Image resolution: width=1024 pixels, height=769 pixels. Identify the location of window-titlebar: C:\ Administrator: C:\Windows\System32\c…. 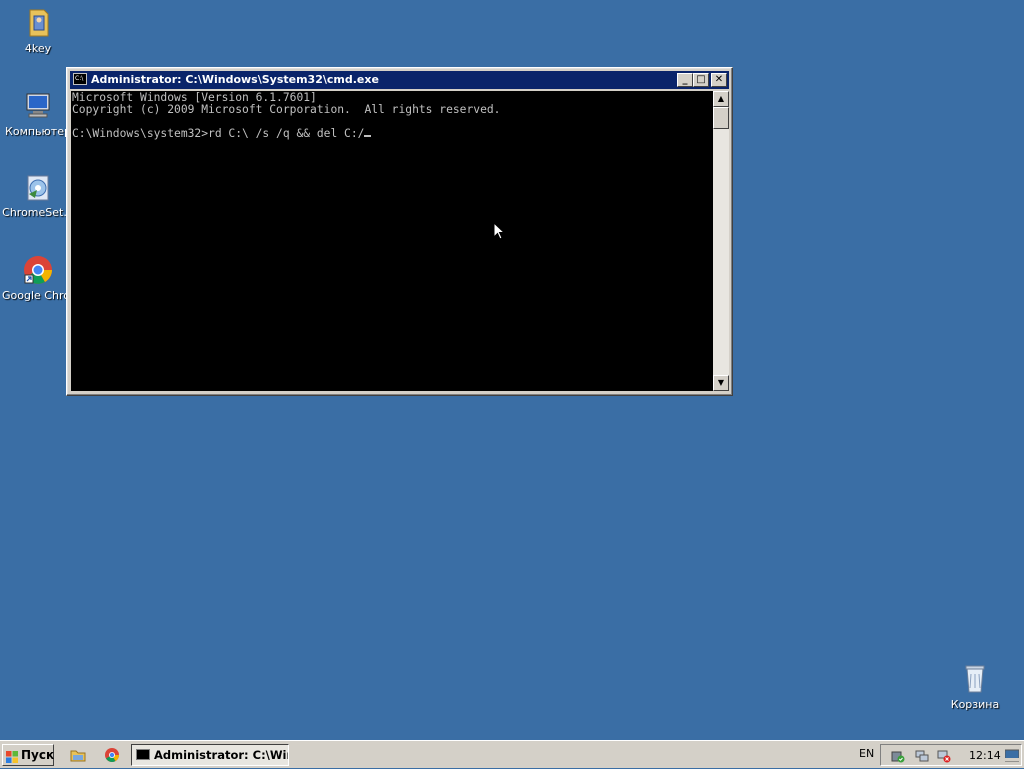
(399, 80).